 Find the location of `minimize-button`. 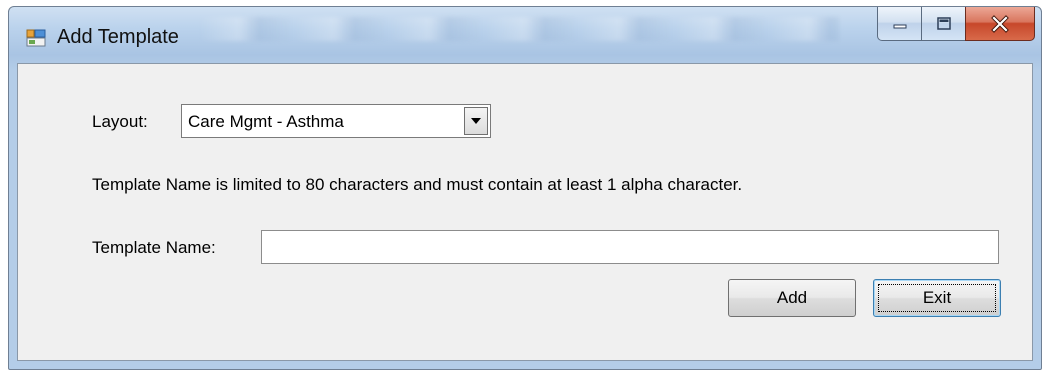

minimize-button is located at coordinates (899, 24).